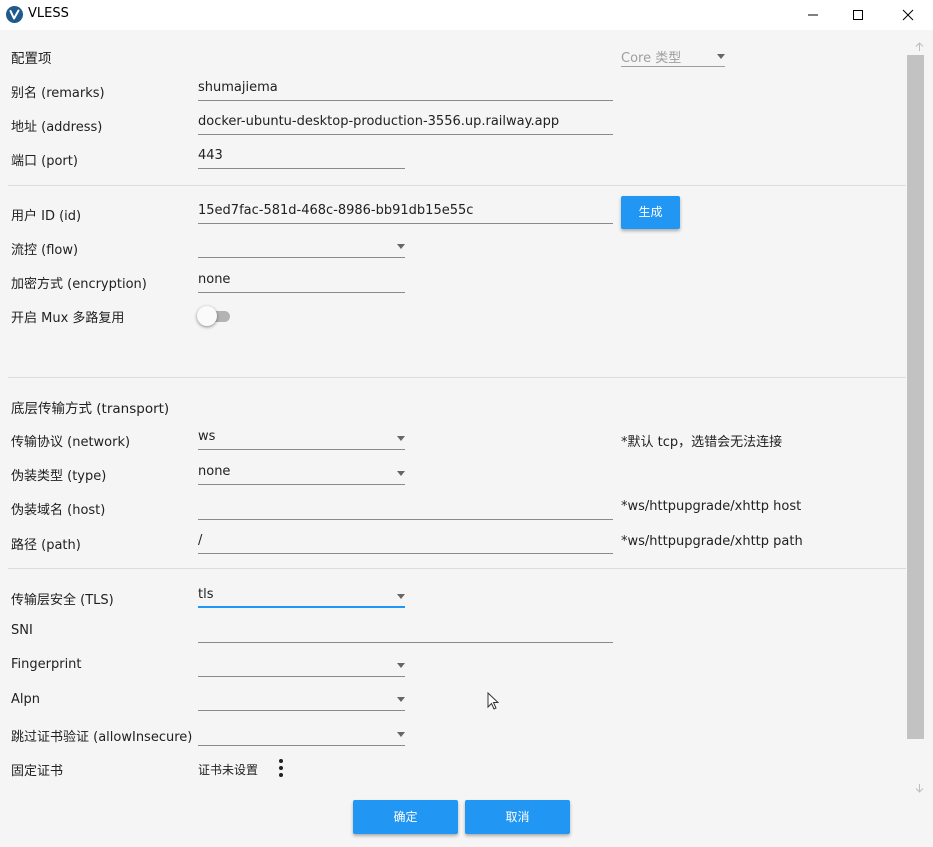  What do you see at coordinates (62, 600) in the screenshot?
I see `tls-label: 传输层安全 (TLS)` at bounding box center [62, 600].